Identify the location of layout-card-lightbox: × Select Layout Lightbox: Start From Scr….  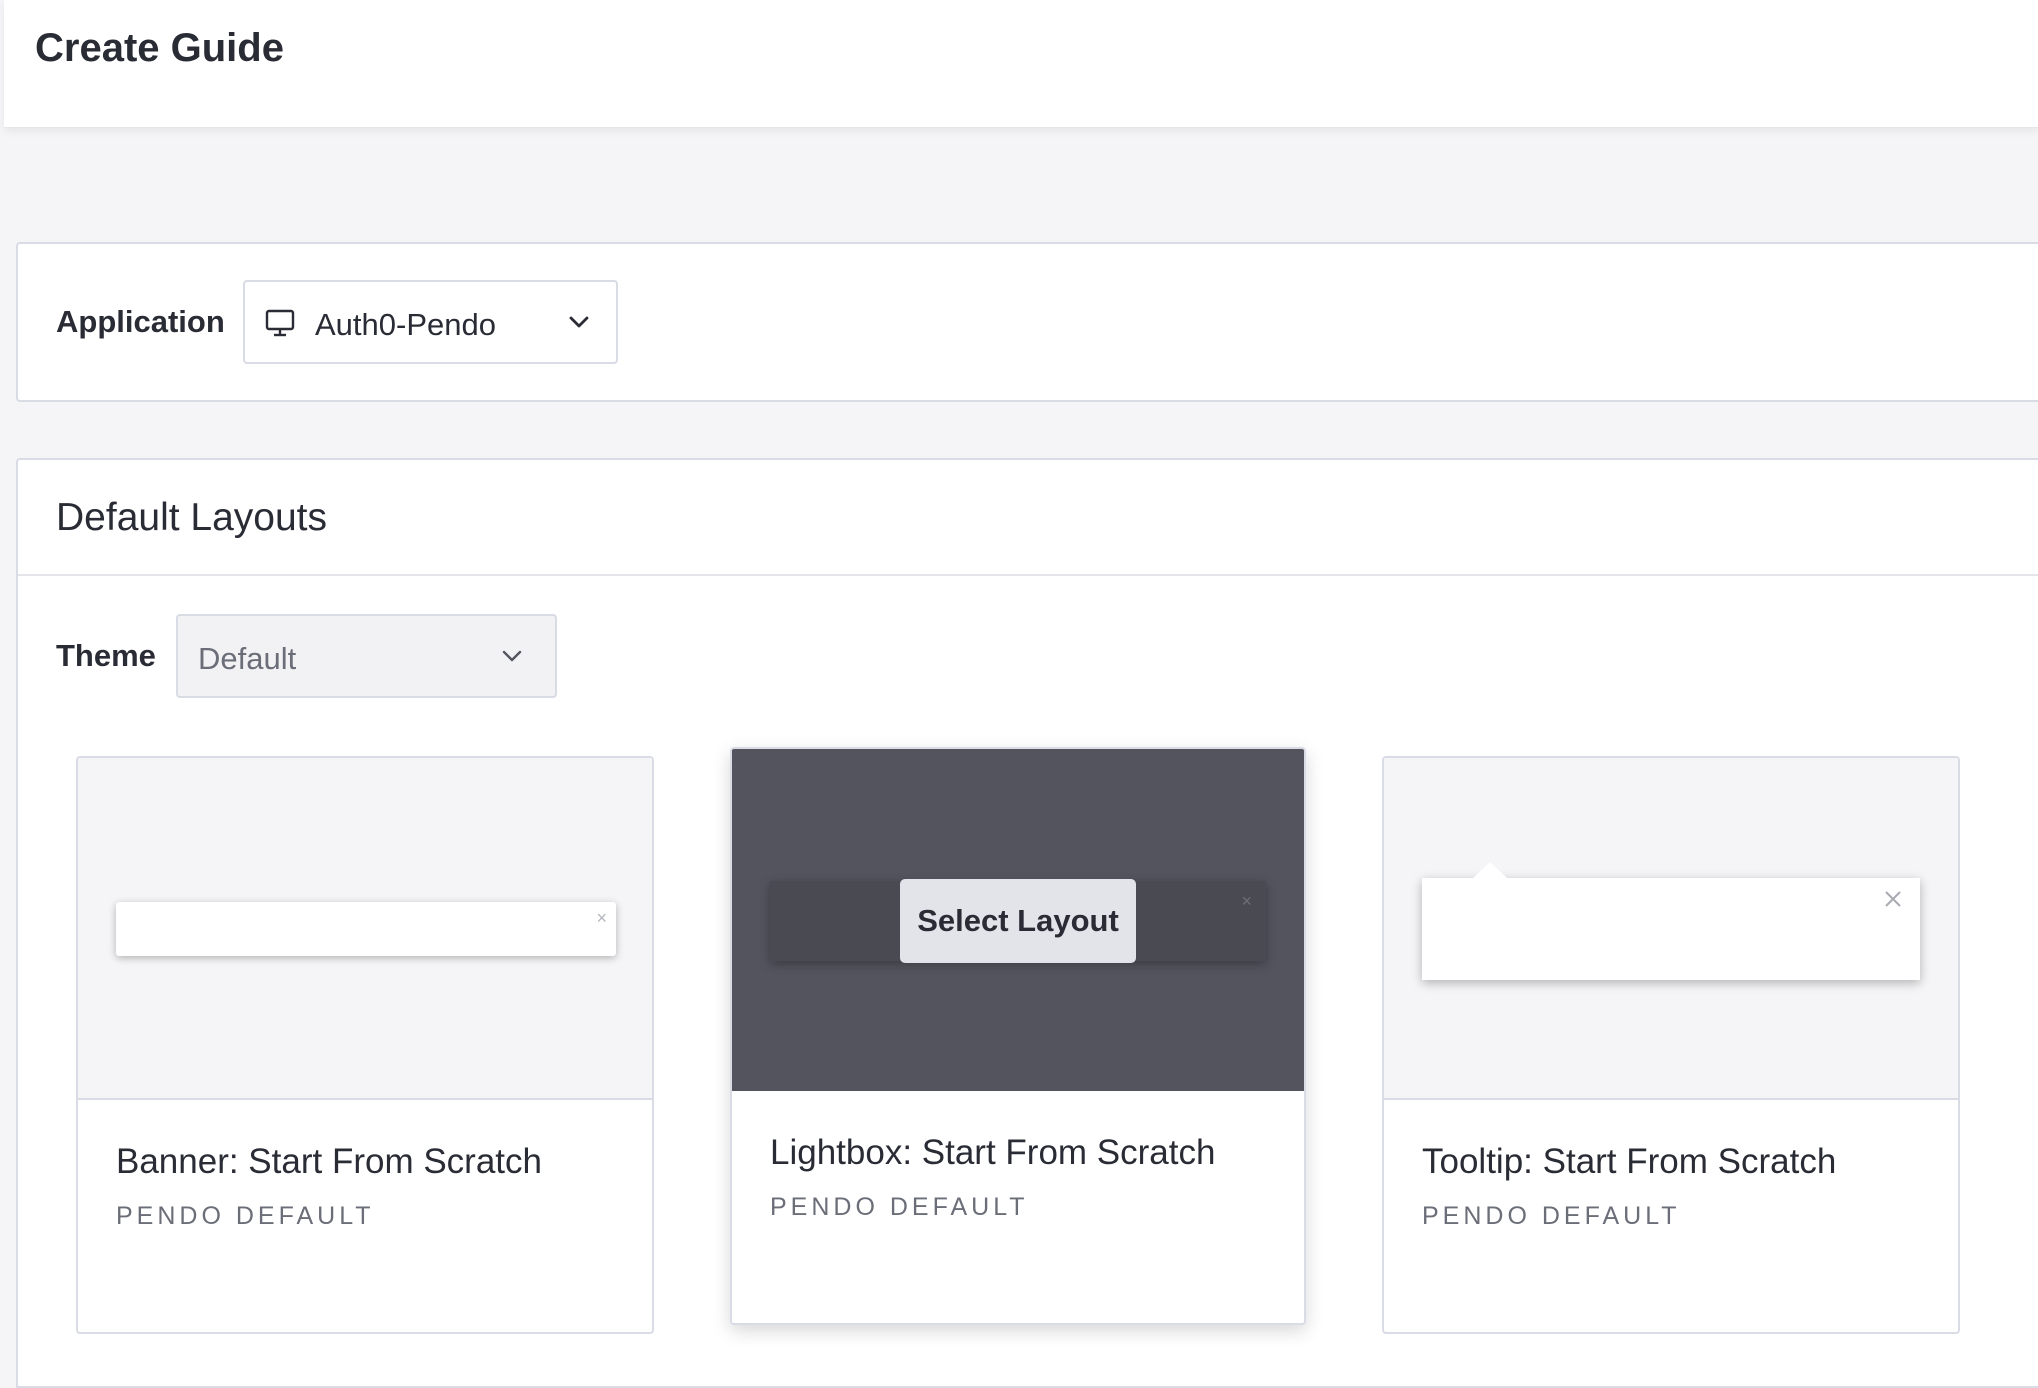
(1018, 1036).